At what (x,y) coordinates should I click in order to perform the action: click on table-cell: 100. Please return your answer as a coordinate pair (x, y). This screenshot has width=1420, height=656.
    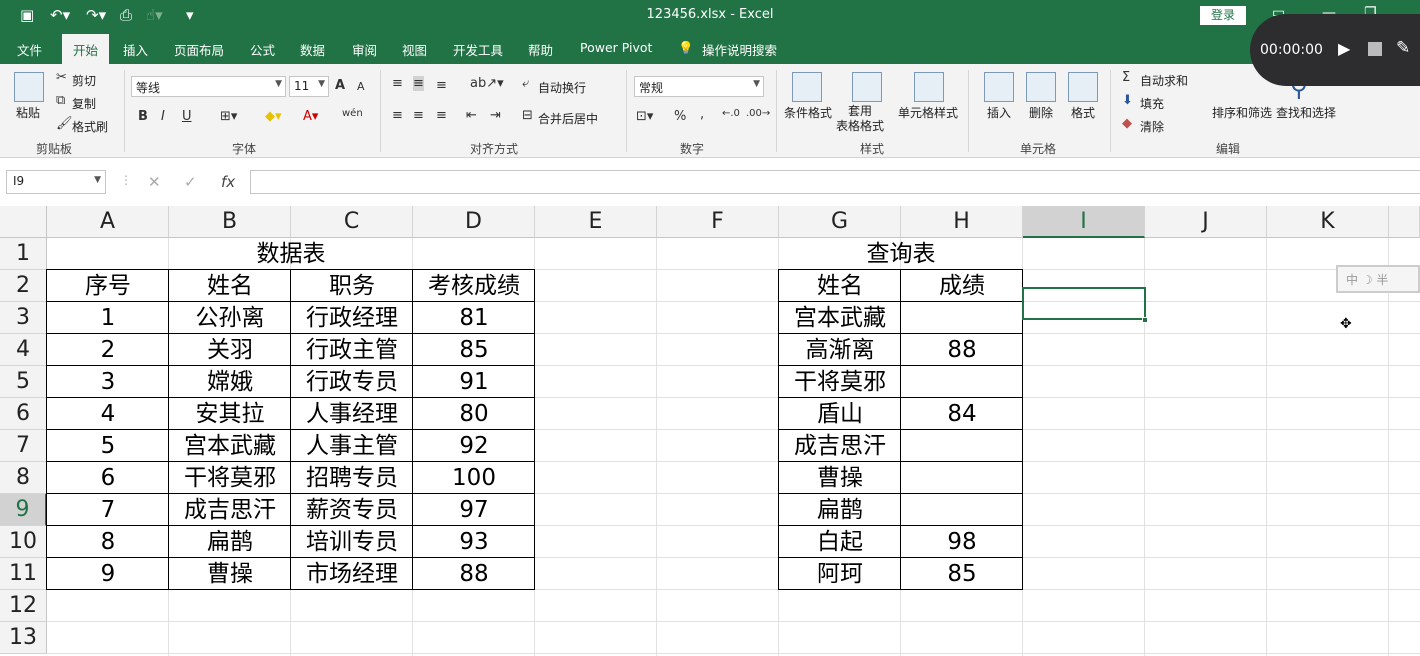
    Looking at the image, I should click on (474, 478).